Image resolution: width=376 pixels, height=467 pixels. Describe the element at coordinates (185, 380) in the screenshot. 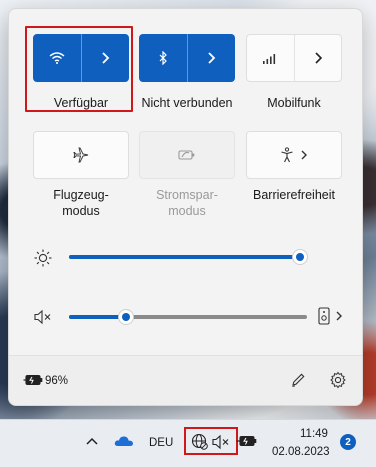

I see `panel-footer: 96%` at that location.